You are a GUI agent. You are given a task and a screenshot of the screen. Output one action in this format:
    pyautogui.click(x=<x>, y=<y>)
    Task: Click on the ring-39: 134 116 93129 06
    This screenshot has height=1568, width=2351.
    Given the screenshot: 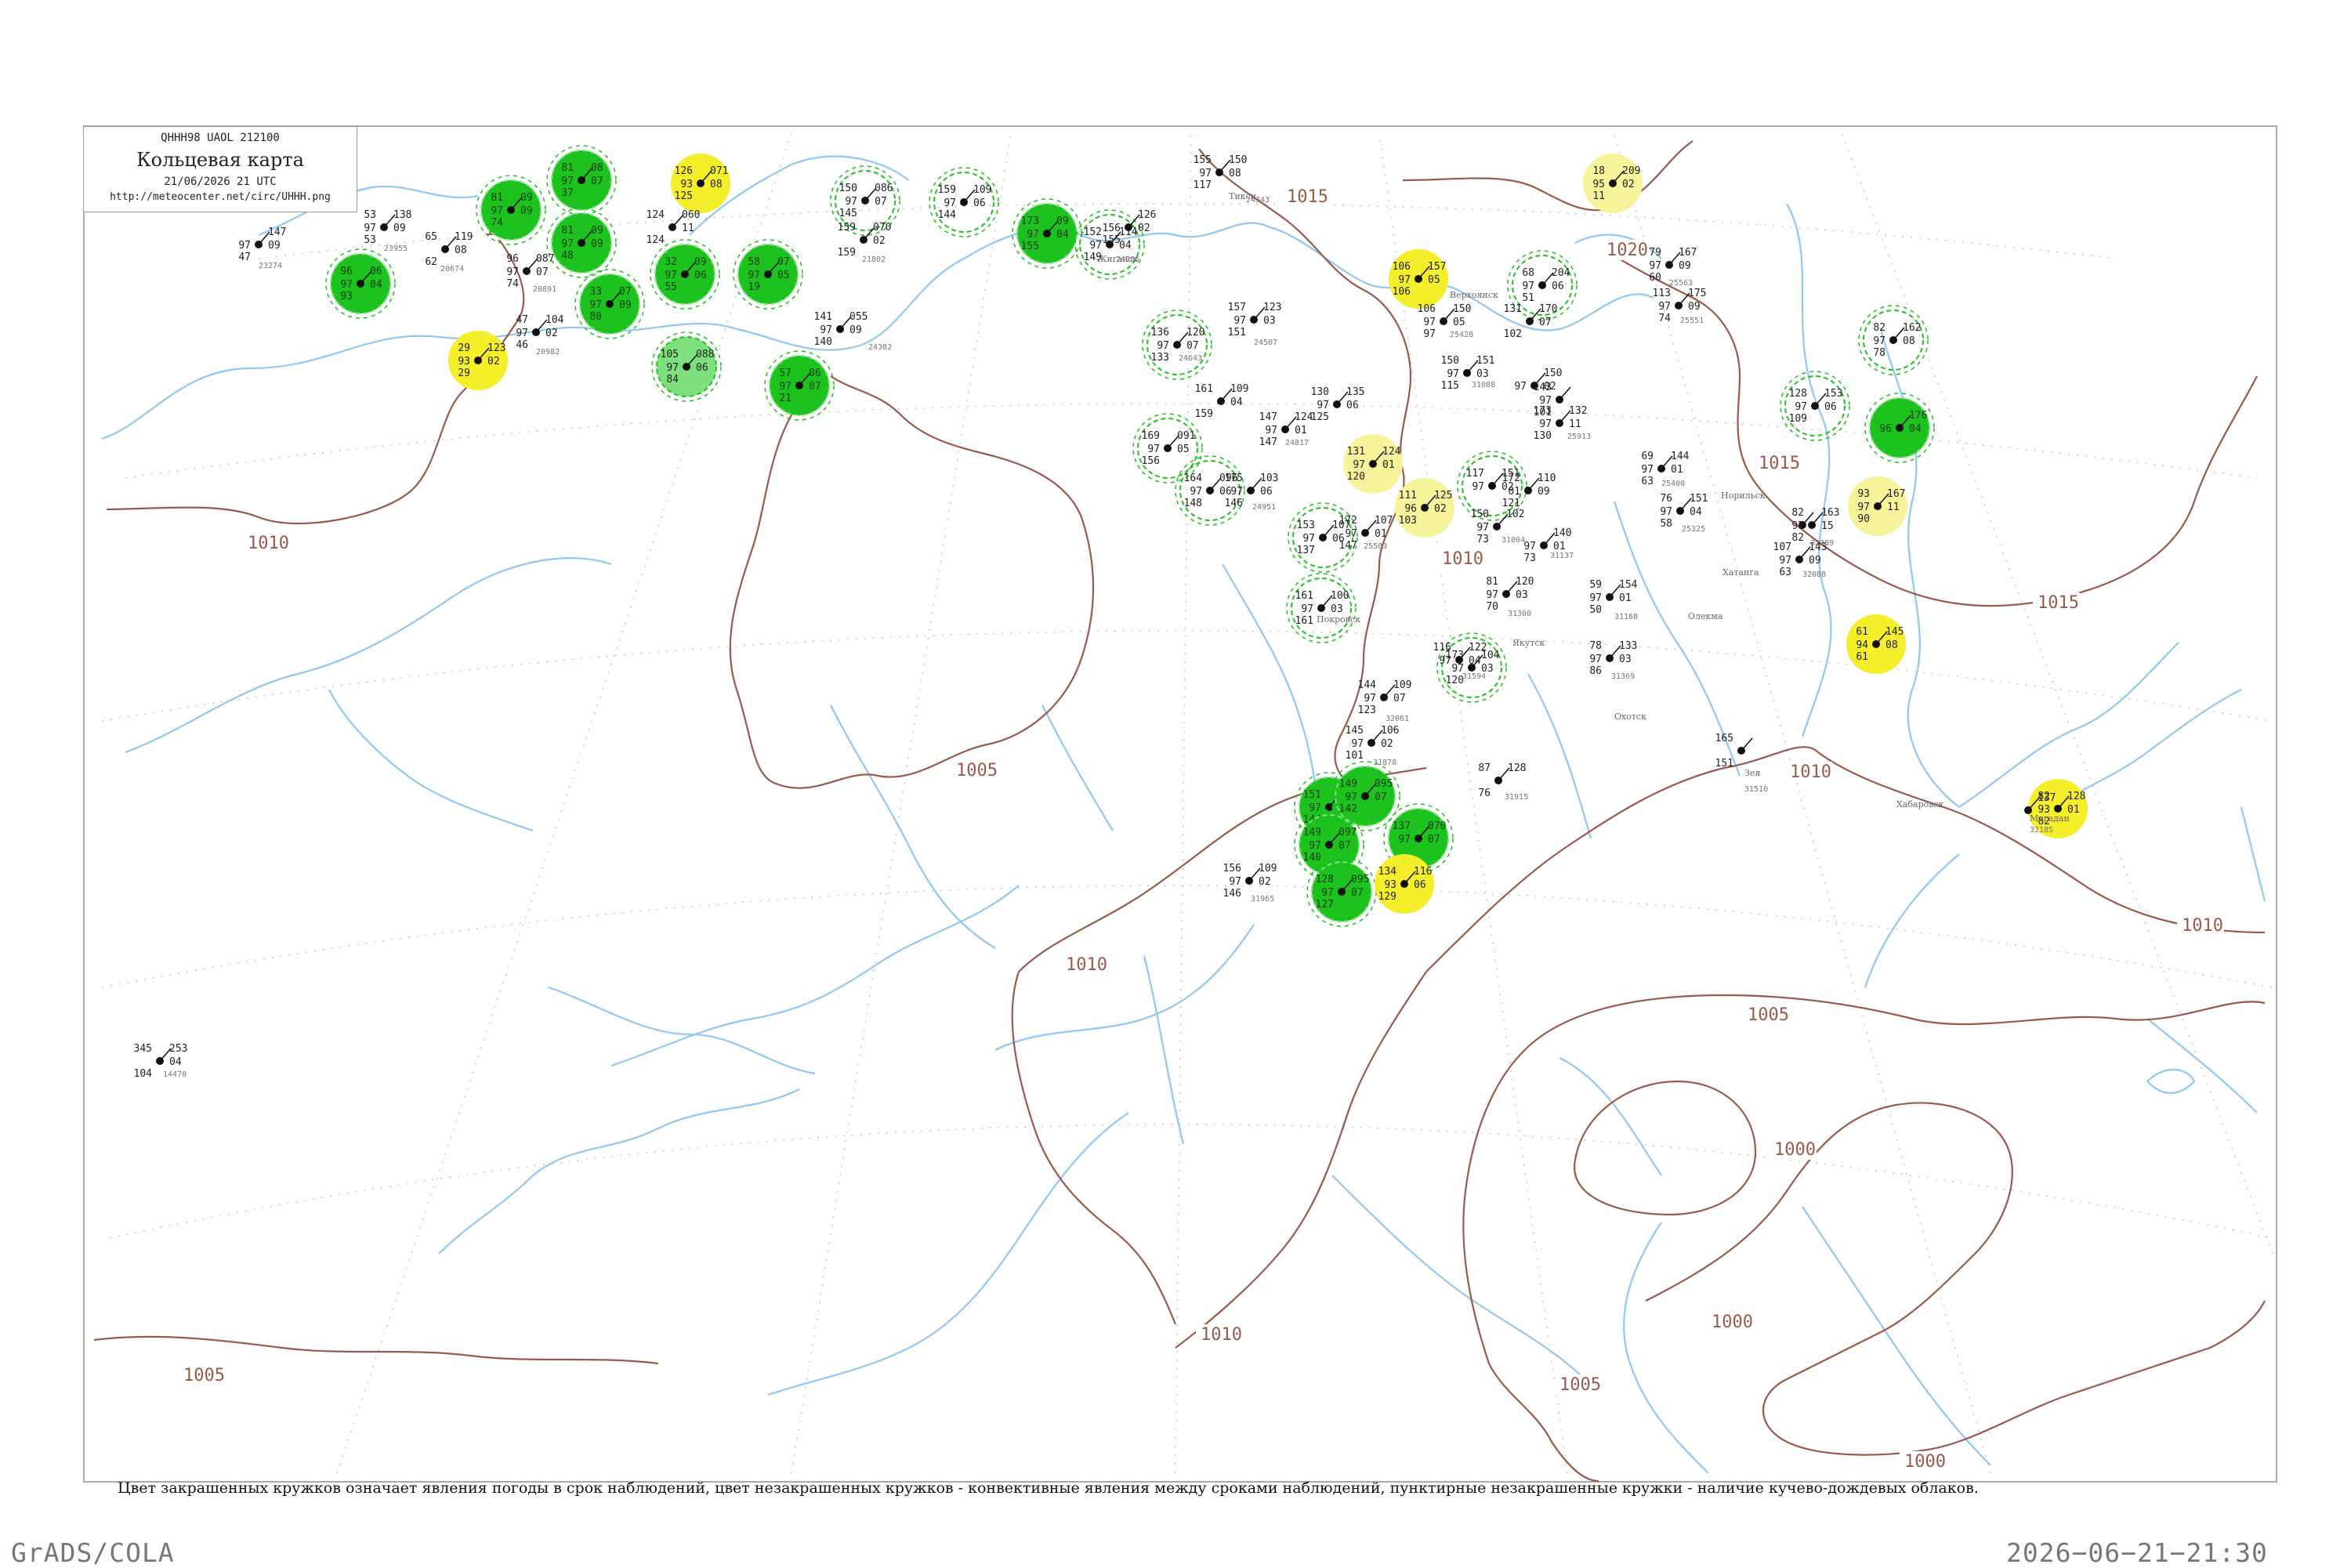 What is the action you would take?
    pyautogui.click(x=1404, y=884)
    